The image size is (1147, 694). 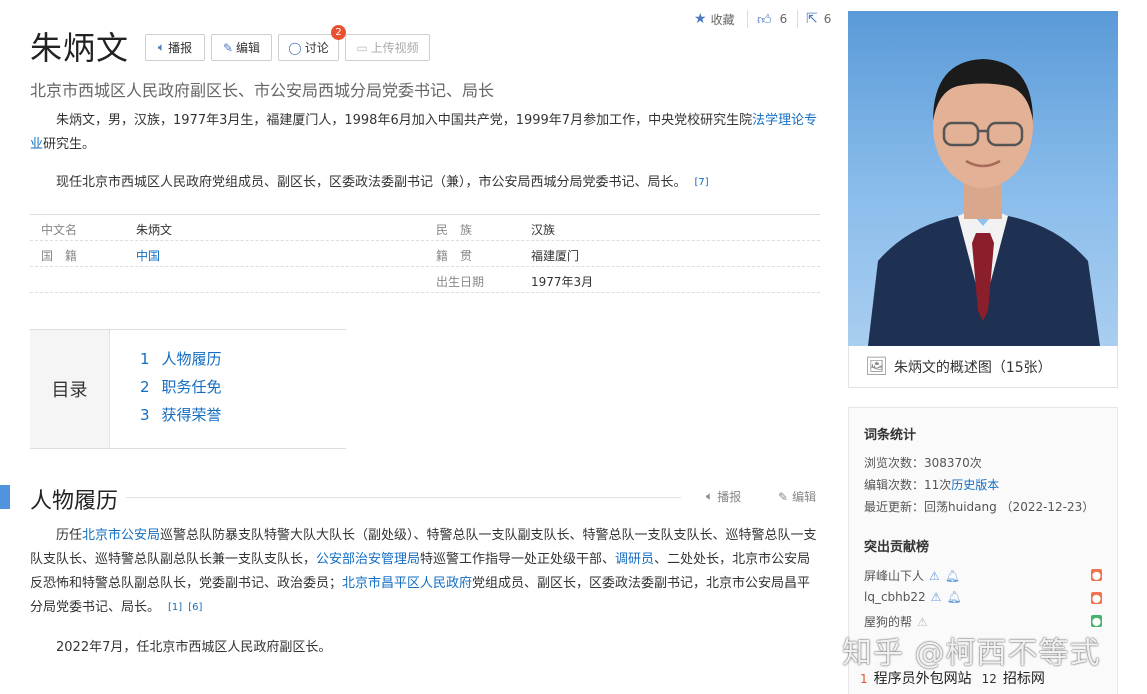 I want to click on contributor-item: 屏峰山下人 ⚠ 🔔︎, so click(x=912, y=575).